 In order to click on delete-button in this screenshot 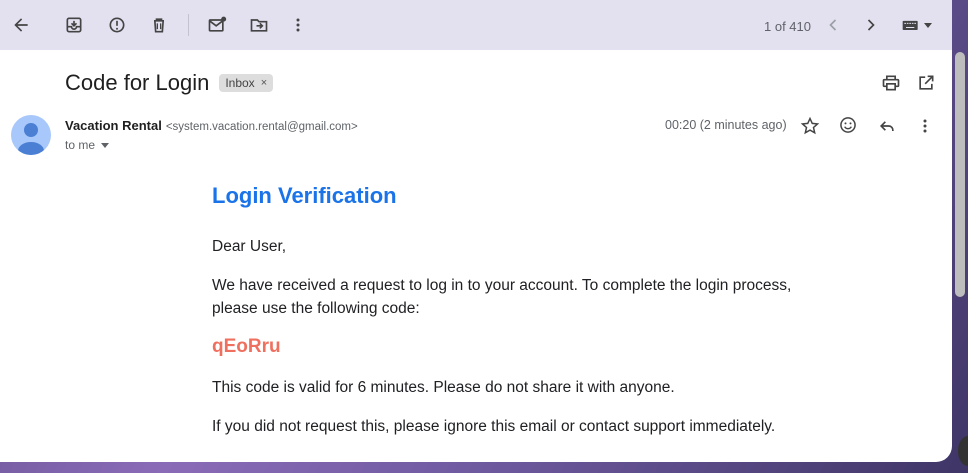, I will do `click(159, 25)`.